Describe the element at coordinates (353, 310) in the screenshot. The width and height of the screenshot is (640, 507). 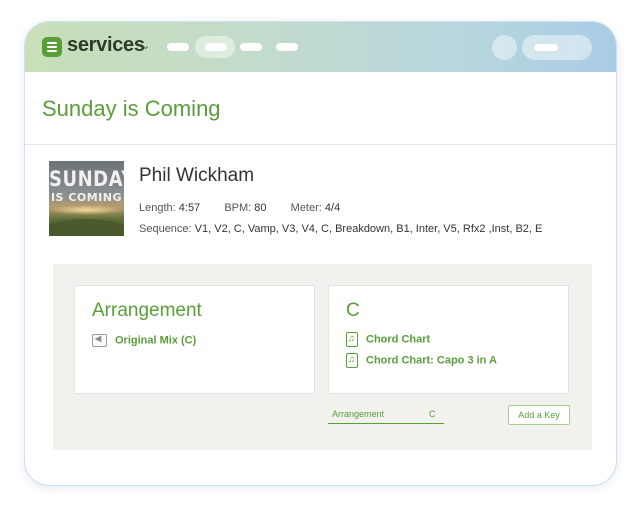
I see `key-card-title: C` at that location.